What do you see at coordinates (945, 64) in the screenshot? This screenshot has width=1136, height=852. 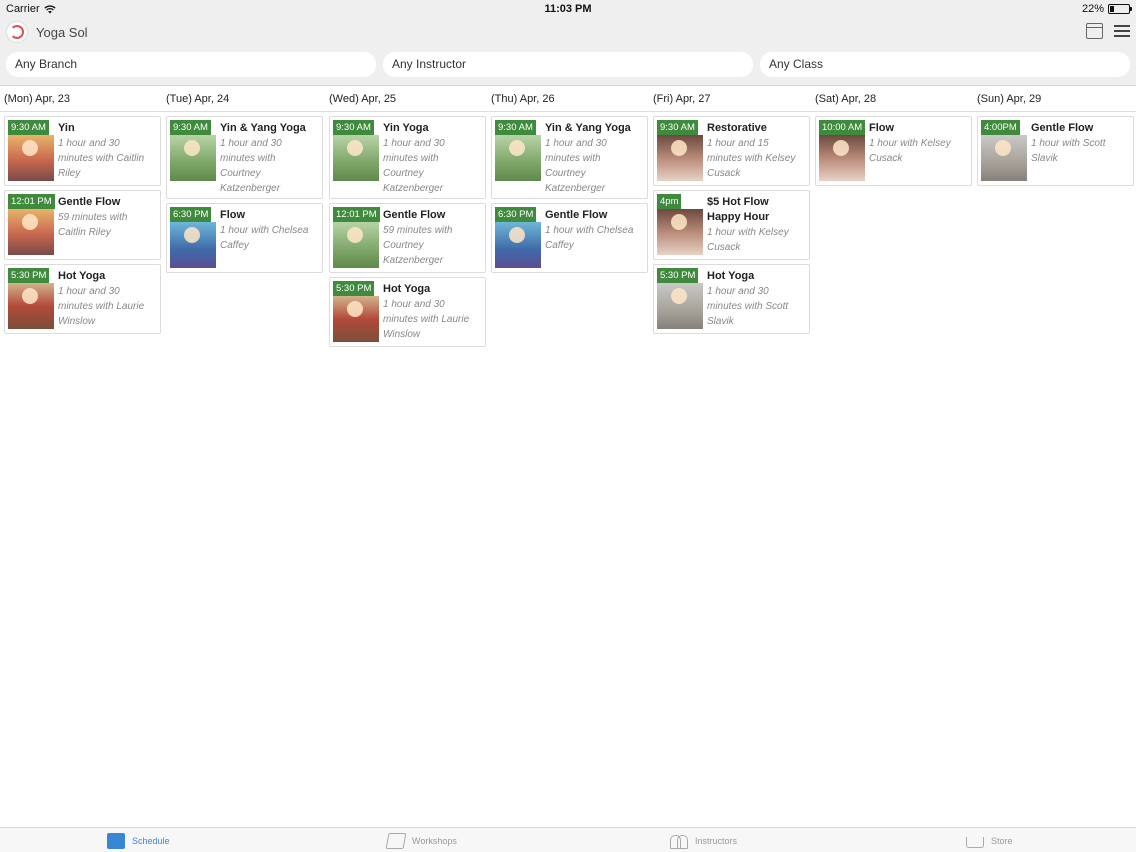 I see `class-filter: Any Class` at bounding box center [945, 64].